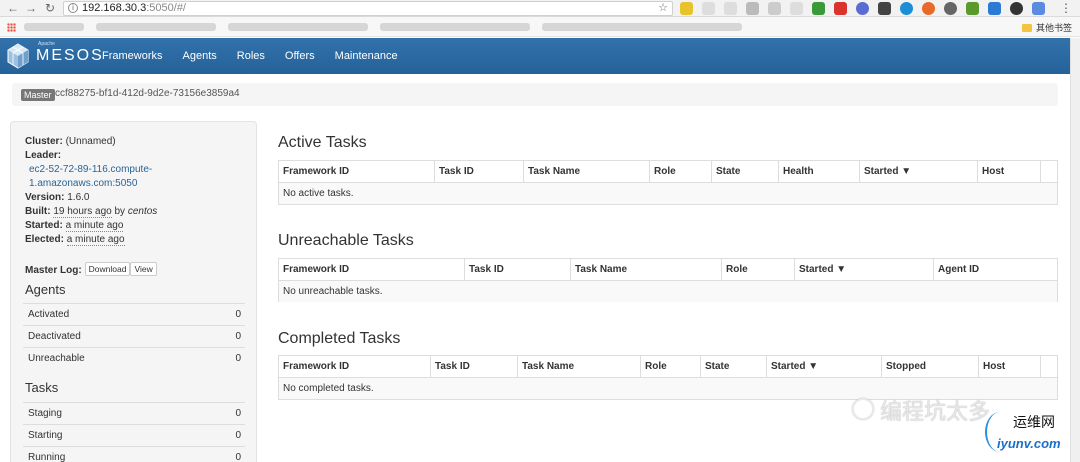  I want to click on browser-menu-icon: ⋮, so click(1066, 8).